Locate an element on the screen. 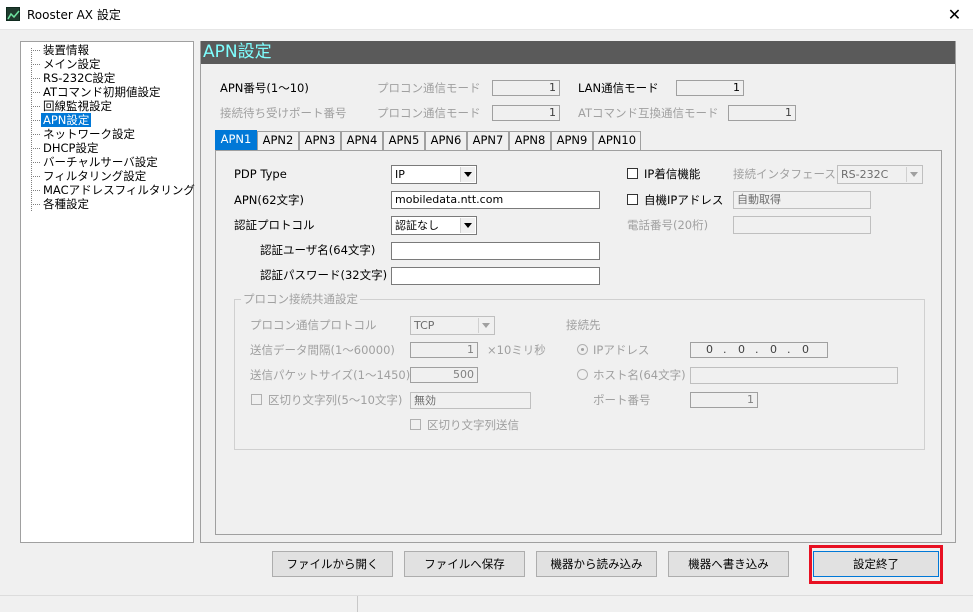 The height and width of the screenshot is (612, 973). tab-apn2: APN2 is located at coordinates (278, 140).